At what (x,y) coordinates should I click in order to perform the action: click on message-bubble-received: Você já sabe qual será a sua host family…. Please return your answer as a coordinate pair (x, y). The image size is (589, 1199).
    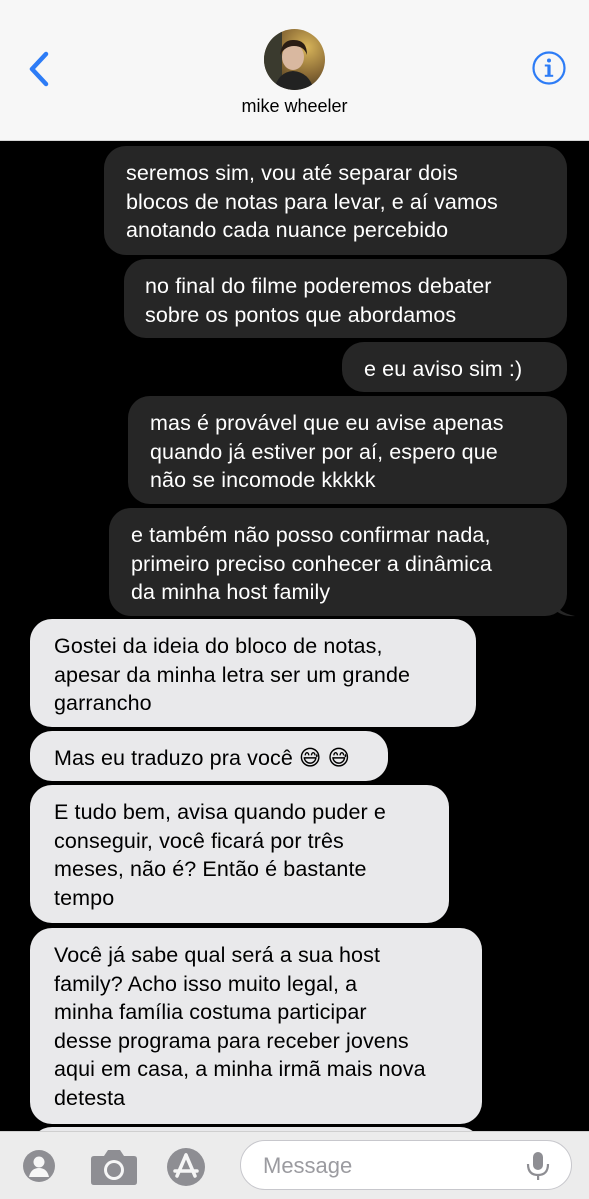
    Looking at the image, I should click on (256, 1026).